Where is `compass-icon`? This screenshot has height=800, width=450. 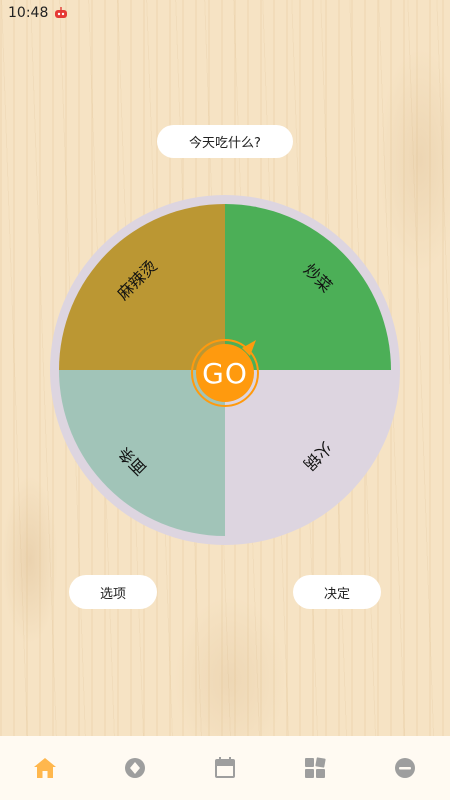
compass-icon is located at coordinates (135, 768).